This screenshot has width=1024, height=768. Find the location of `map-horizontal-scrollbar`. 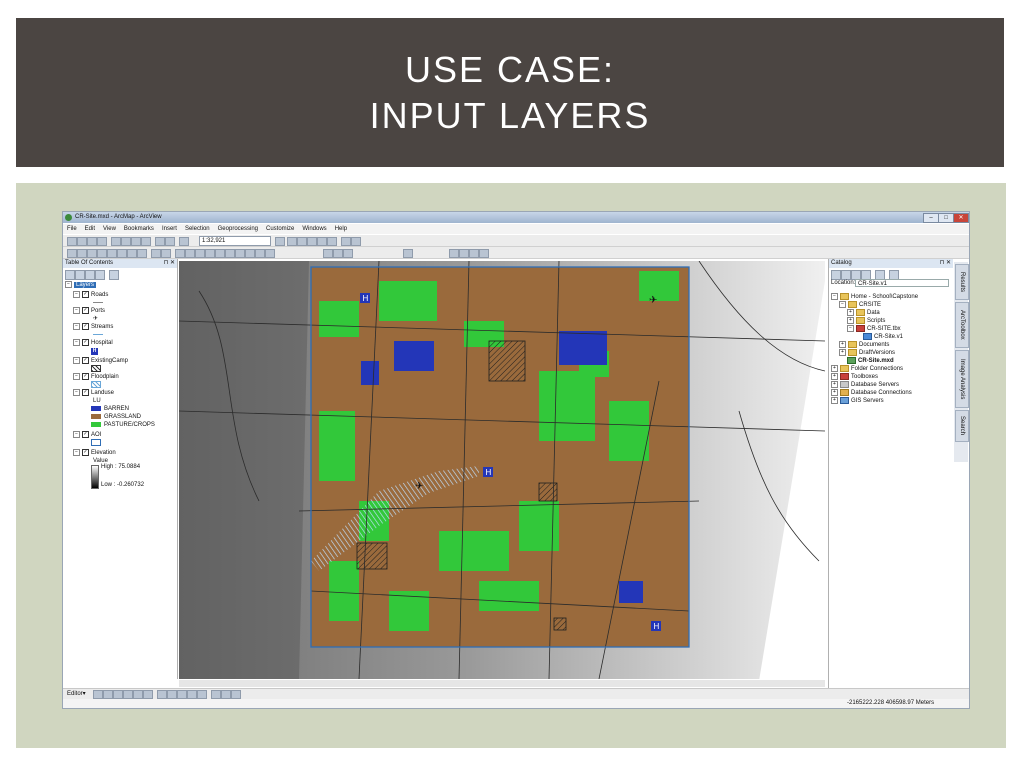

map-horizontal-scrollbar is located at coordinates (502, 683).